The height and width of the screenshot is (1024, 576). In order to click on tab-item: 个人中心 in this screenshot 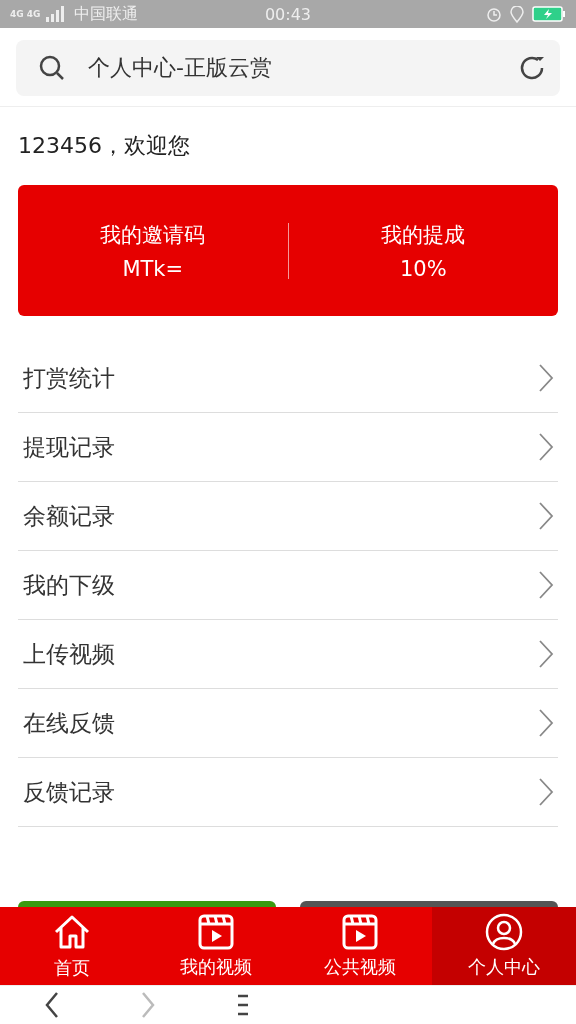, I will do `click(504, 946)`.